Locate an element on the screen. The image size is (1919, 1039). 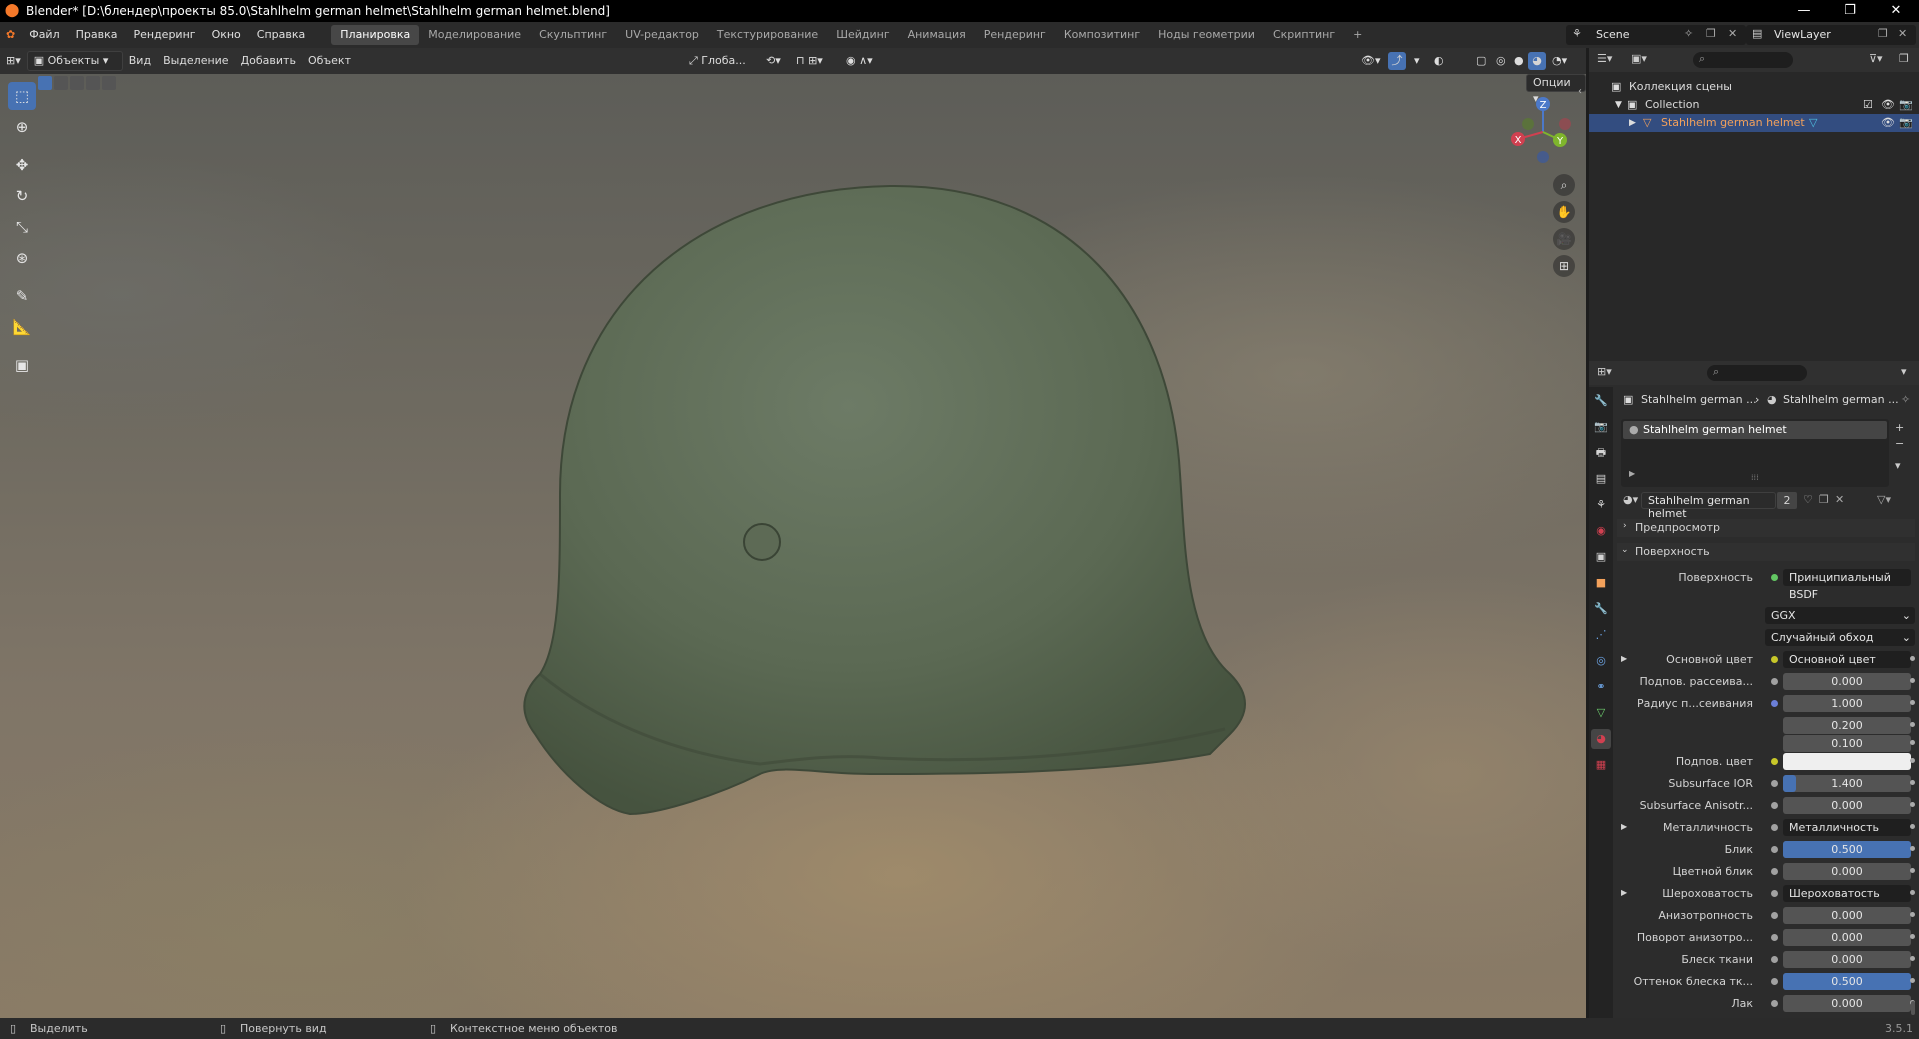
property-field is located at coordinates (1847, 761).